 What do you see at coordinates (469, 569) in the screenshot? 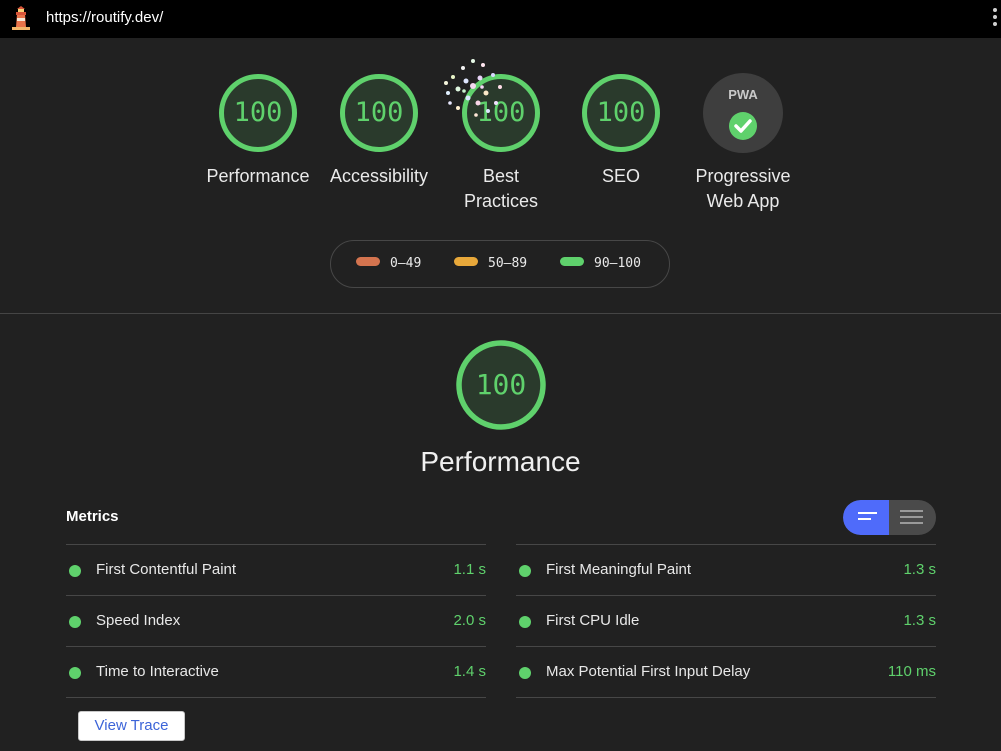
I see `metric-value: 1.1 s` at bounding box center [469, 569].